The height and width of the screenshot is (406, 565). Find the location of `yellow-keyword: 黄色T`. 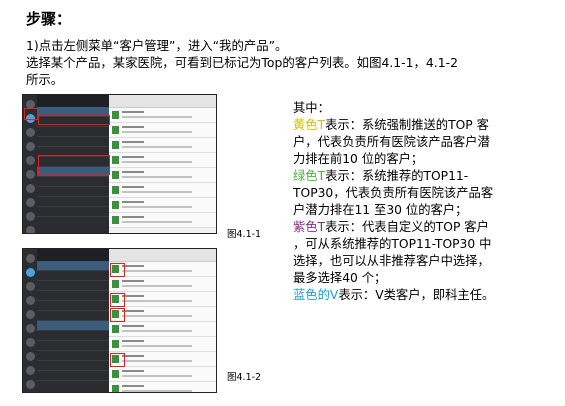

yellow-keyword: 黄色T is located at coordinates (309, 125).